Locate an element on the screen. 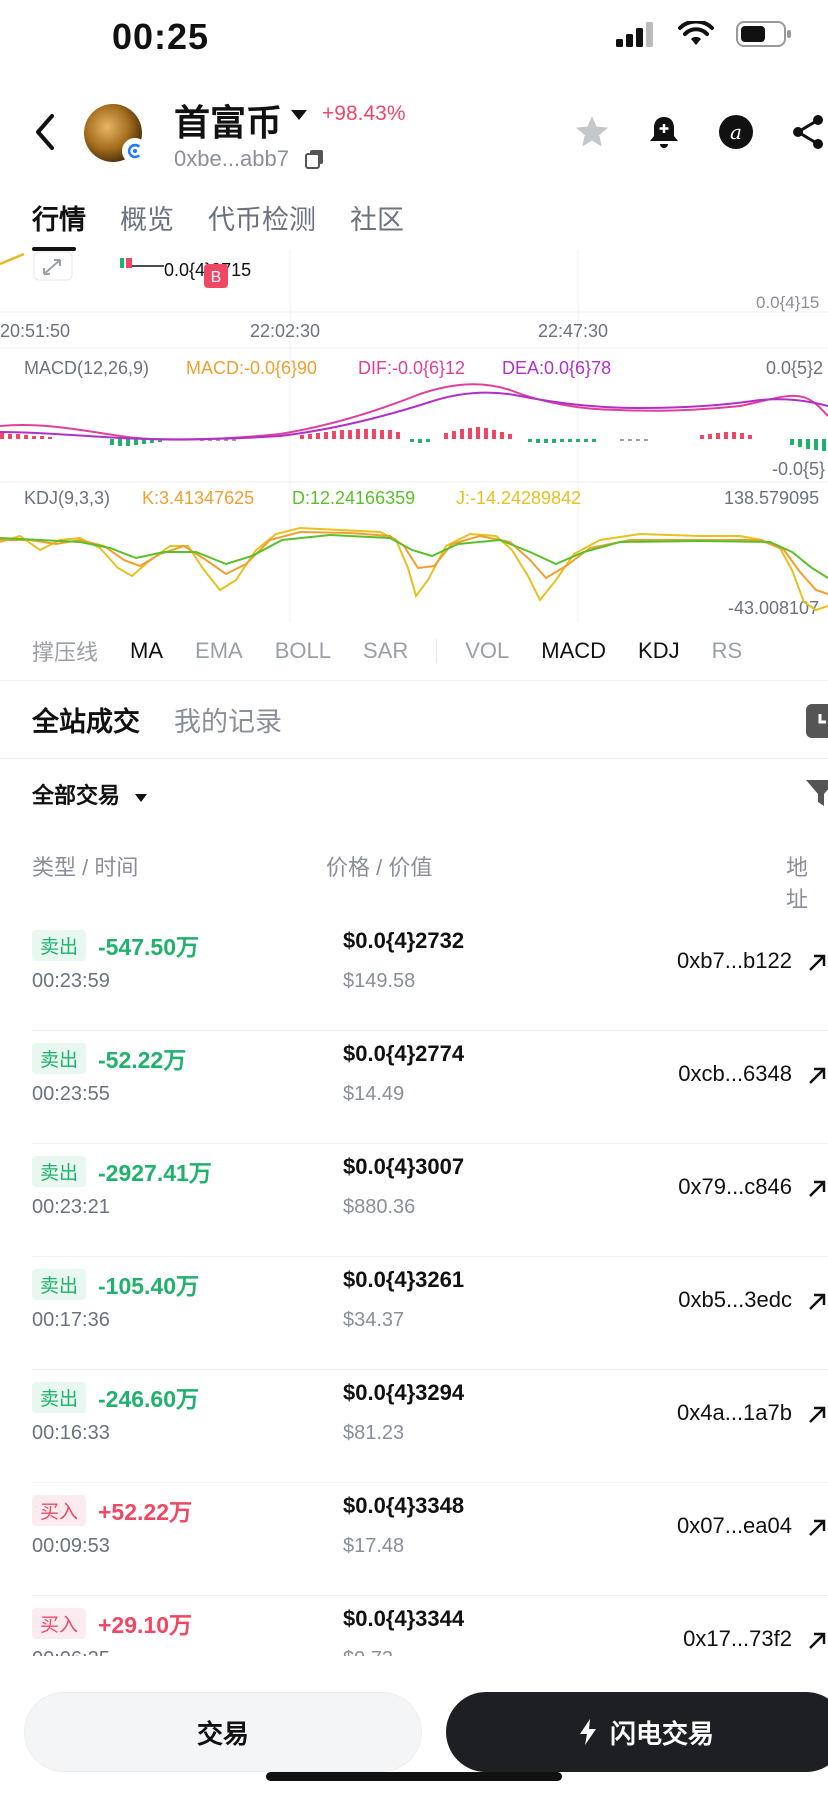 This screenshot has width=828, height=1795. section-divider is located at coordinates (414, 680).